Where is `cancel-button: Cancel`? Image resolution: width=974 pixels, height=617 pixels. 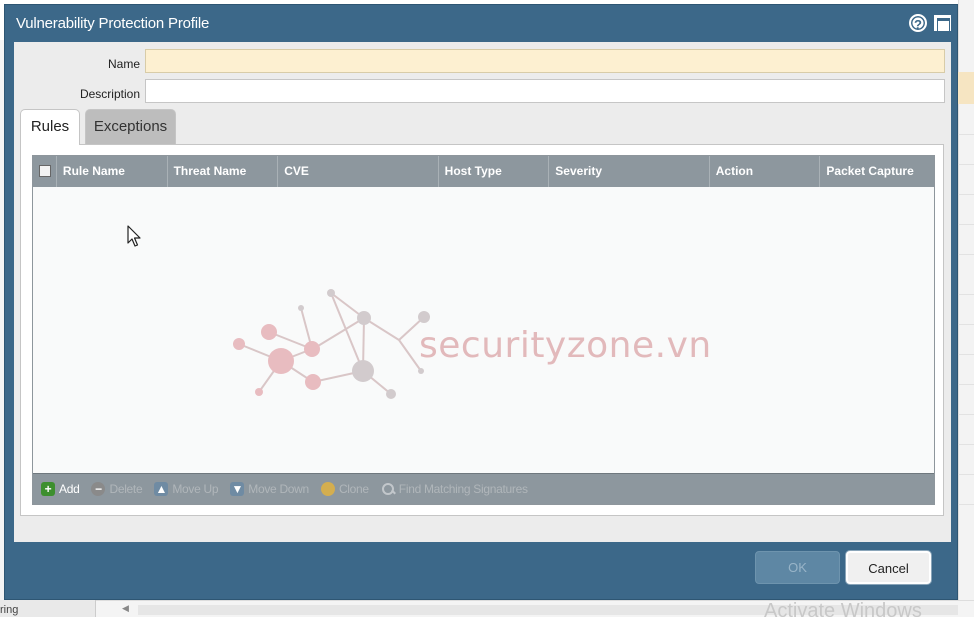 cancel-button: Cancel is located at coordinates (888, 567).